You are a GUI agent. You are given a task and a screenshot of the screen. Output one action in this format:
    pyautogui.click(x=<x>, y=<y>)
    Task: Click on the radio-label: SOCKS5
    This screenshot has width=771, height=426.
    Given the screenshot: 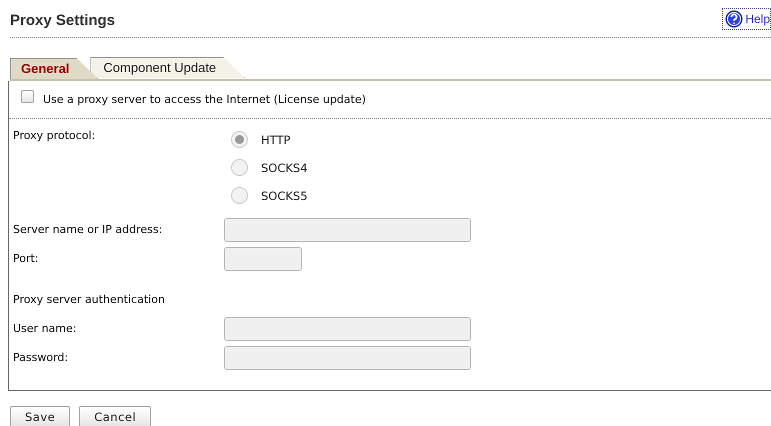 What is the action you would take?
    pyautogui.click(x=284, y=195)
    